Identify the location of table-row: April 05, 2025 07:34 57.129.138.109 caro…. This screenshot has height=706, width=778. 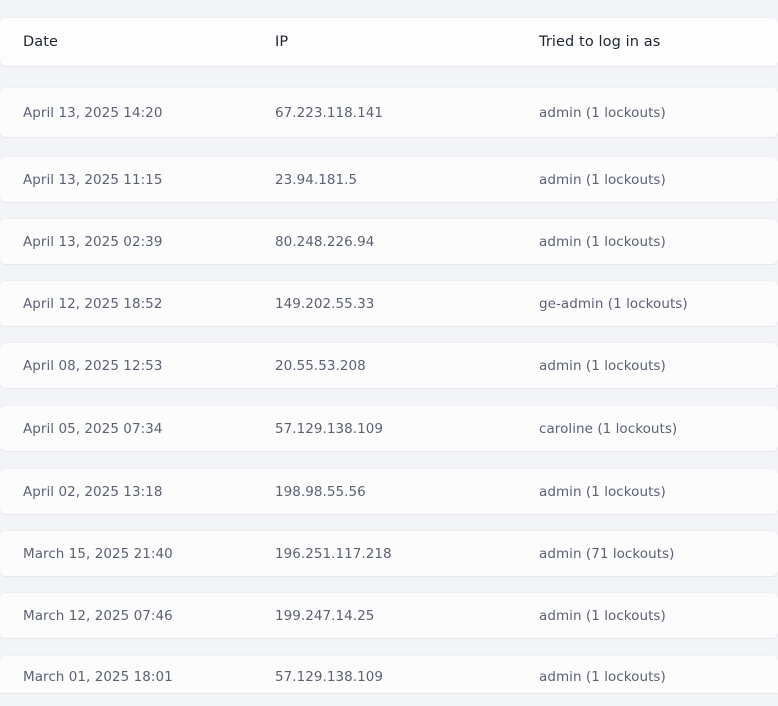
(389, 428).